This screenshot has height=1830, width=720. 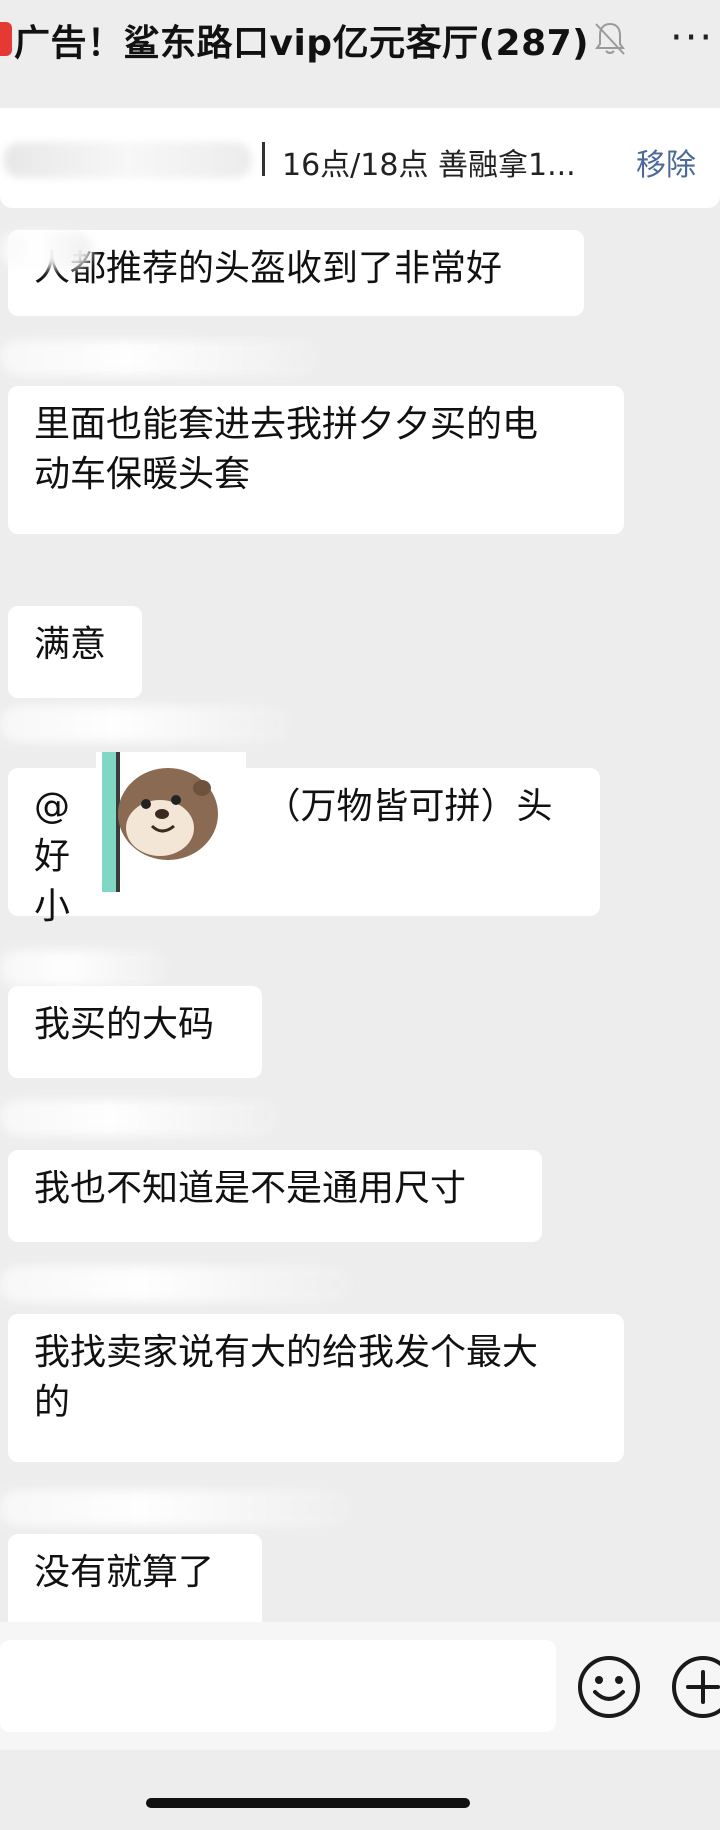 What do you see at coordinates (263, 159) in the screenshot?
I see `pinned-divider` at bounding box center [263, 159].